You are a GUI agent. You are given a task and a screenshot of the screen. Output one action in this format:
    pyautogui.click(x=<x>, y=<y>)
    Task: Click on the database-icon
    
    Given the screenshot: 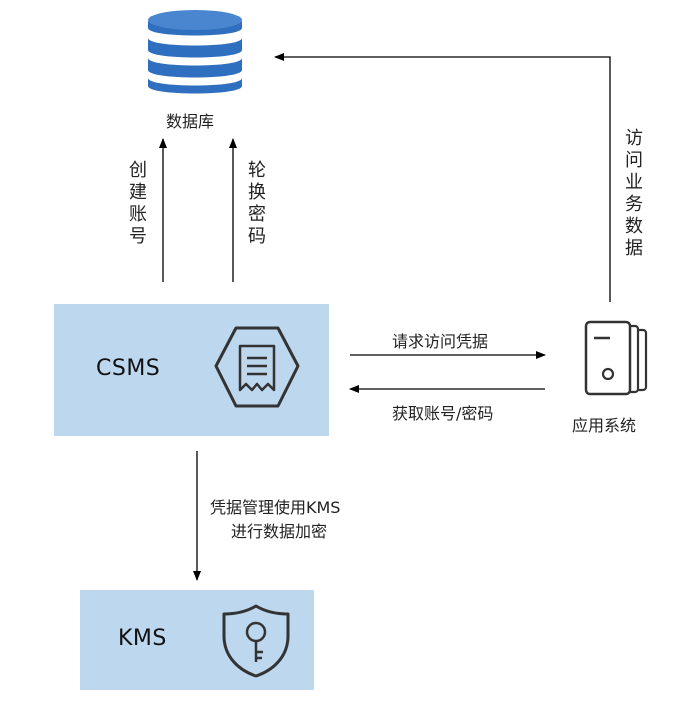 What is the action you would take?
    pyautogui.click(x=195, y=52)
    